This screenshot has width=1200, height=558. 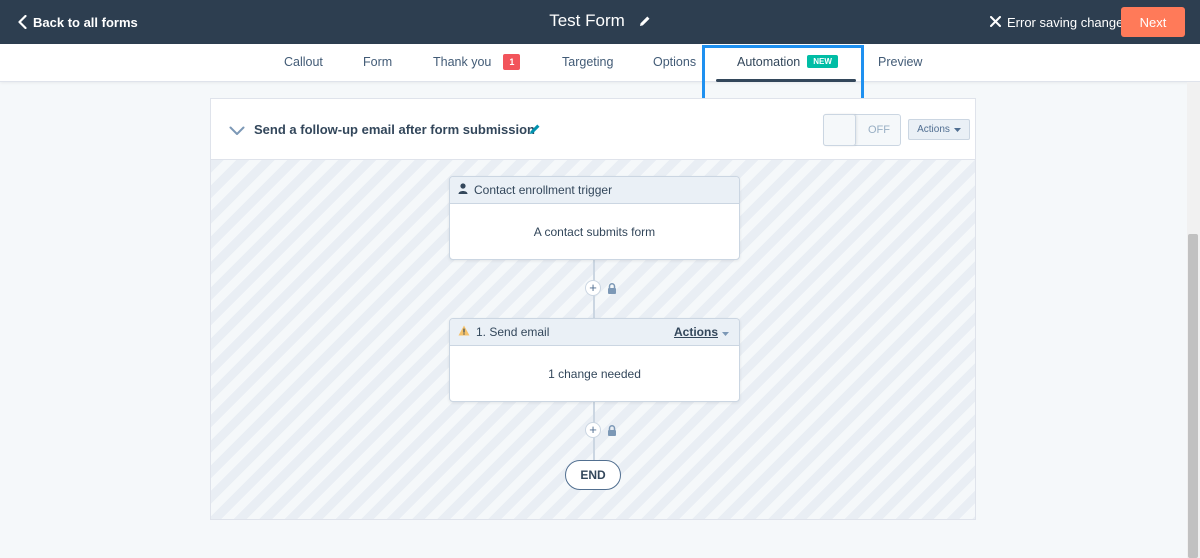 I want to click on active-tab-indicator, so click(x=786, y=80).